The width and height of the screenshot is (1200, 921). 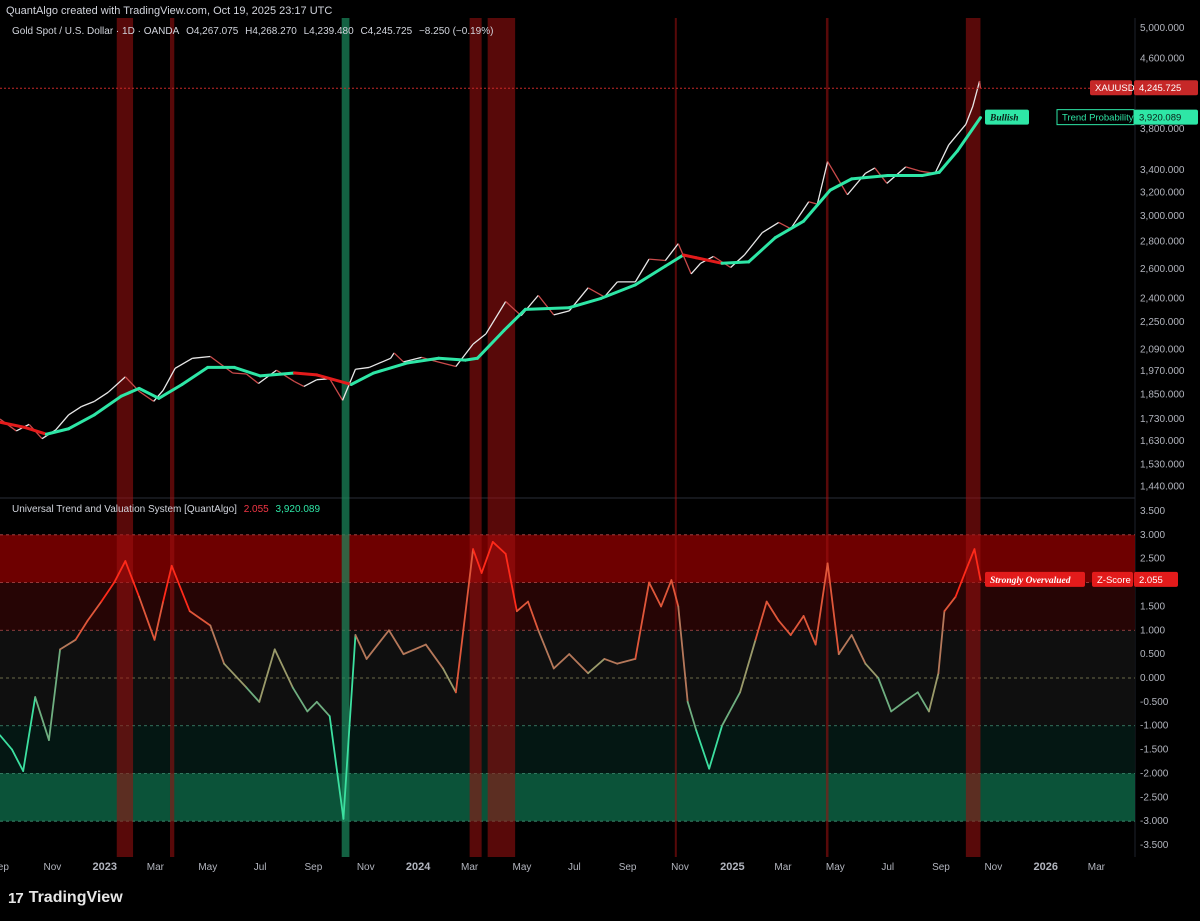 I want to click on price-tick-label: 1,630.000, so click(x=1162, y=441).